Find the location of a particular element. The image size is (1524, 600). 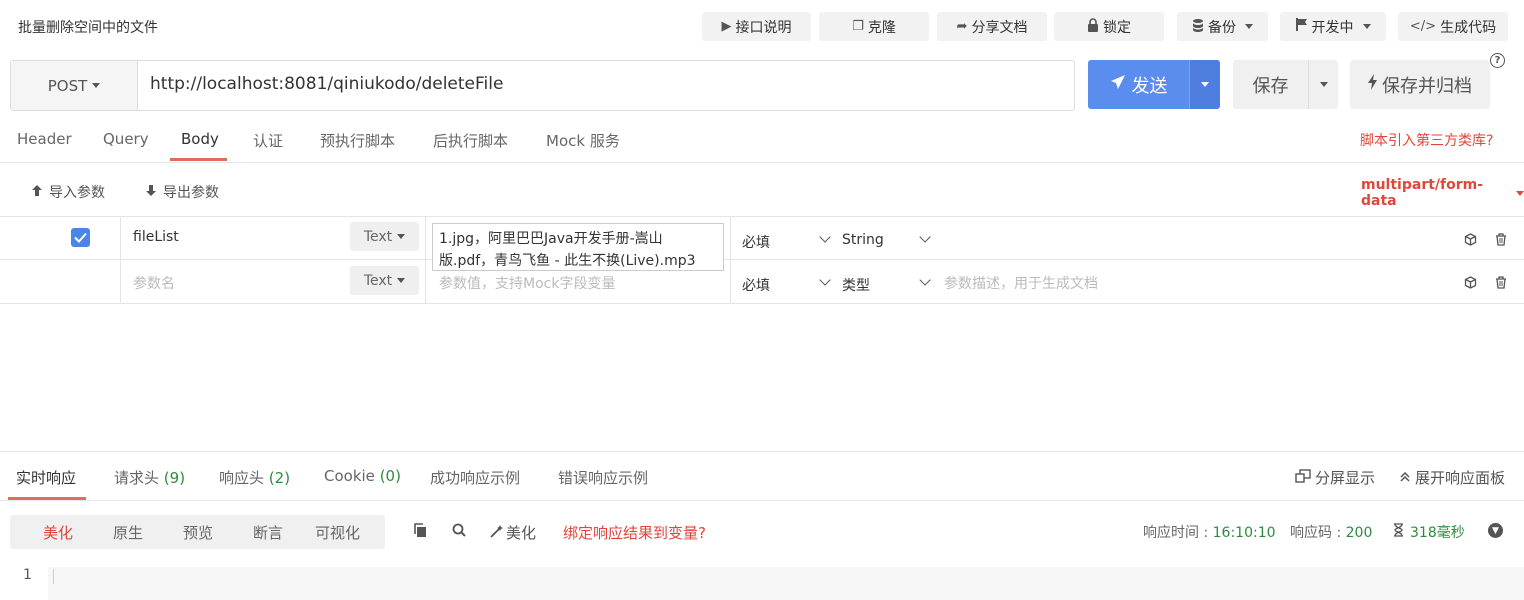

param-value-input: 参数值，支持Mock字段变量 is located at coordinates (527, 283).